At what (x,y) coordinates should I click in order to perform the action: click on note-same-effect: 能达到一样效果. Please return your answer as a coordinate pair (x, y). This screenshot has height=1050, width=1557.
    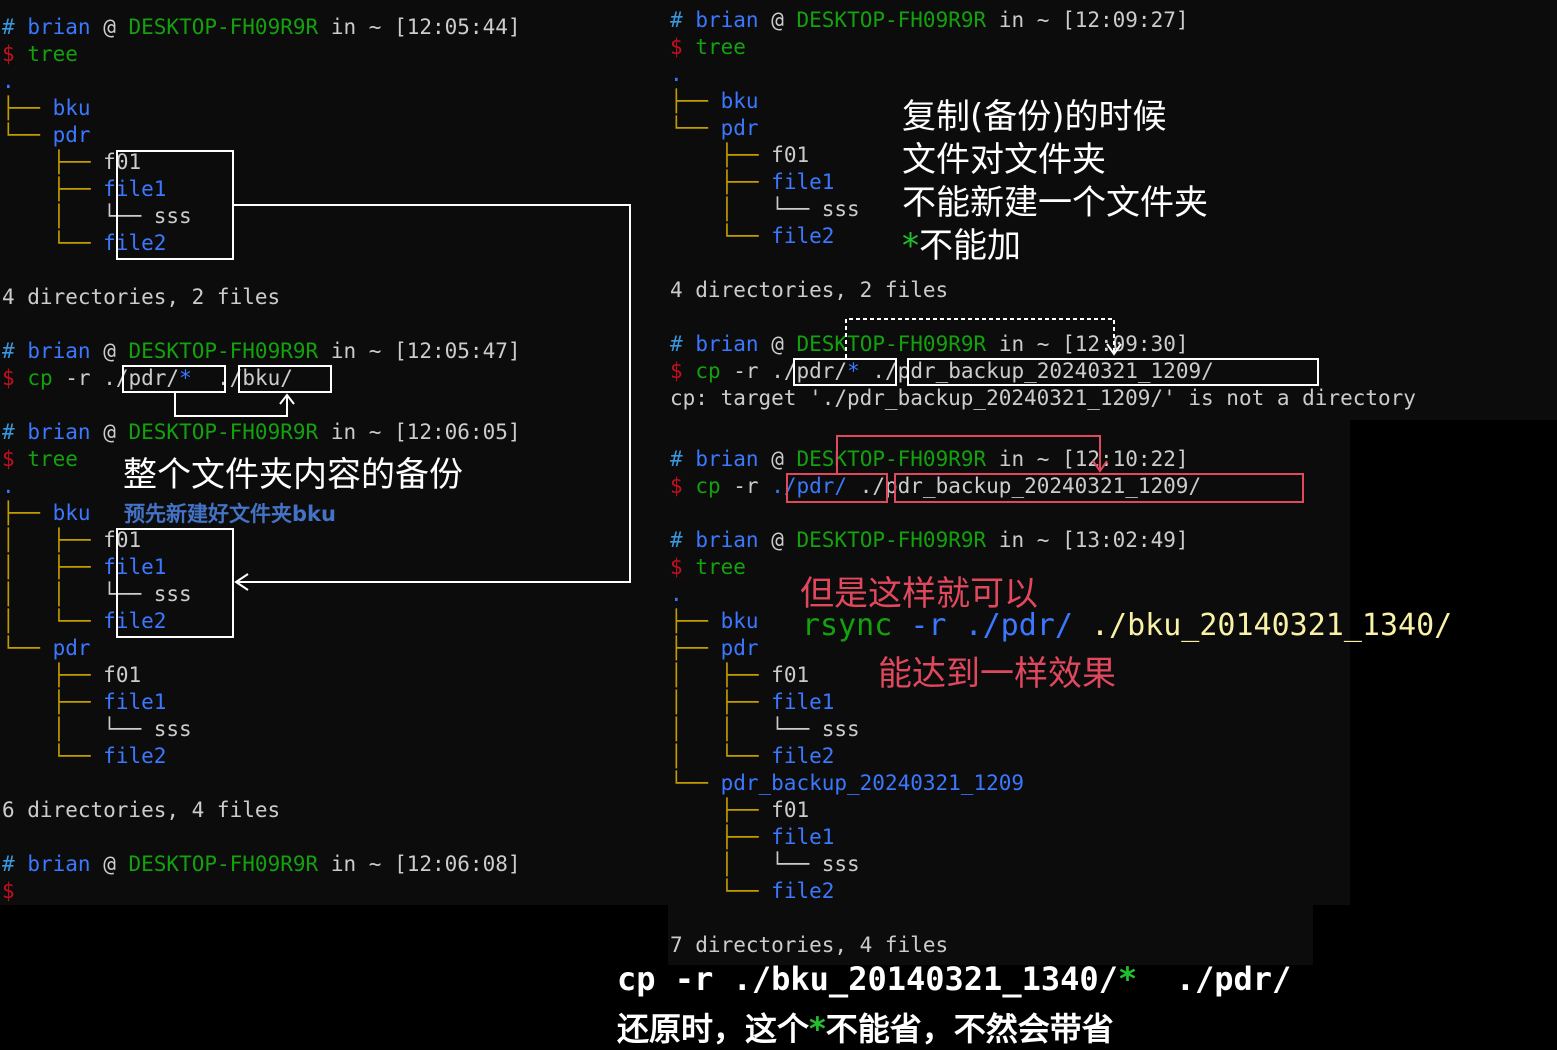
    Looking at the image, I should click on (997, 674).